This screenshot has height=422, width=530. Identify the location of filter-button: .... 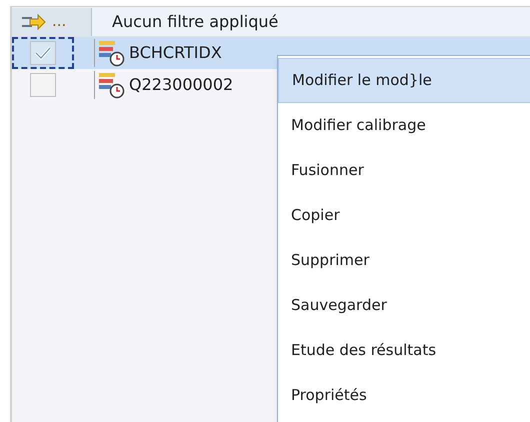
(52, 22).